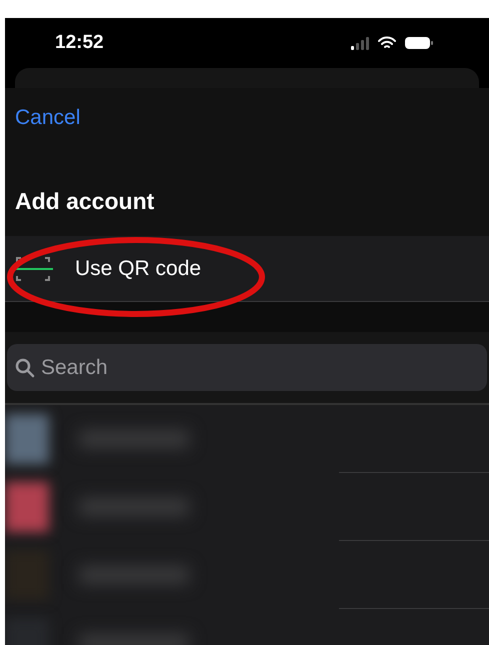 The image size is (489, 645). What do you see at coordinates (33, 268) in the screenshot?
I see `qr-scan-icon` at bounding box center [33, 268].